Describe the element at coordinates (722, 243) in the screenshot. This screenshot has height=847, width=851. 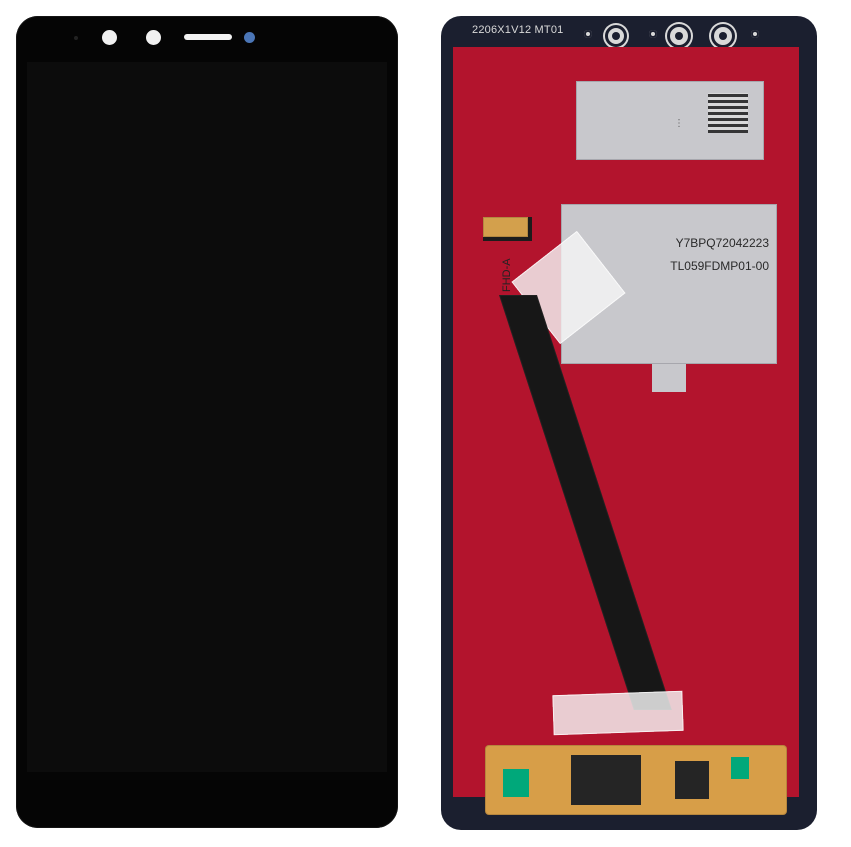
I see `sticker-code-1: Y7BPQ72042223` at that location.